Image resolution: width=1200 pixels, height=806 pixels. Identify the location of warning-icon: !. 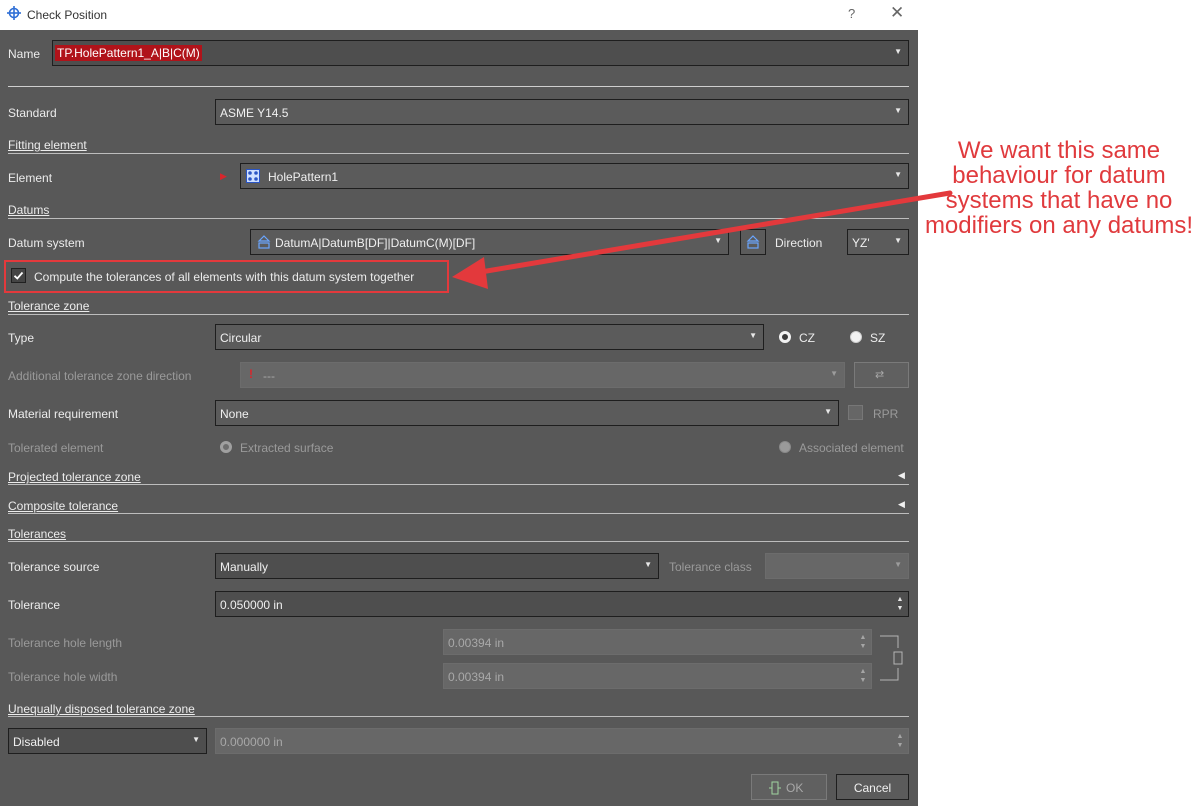
(251, 374).